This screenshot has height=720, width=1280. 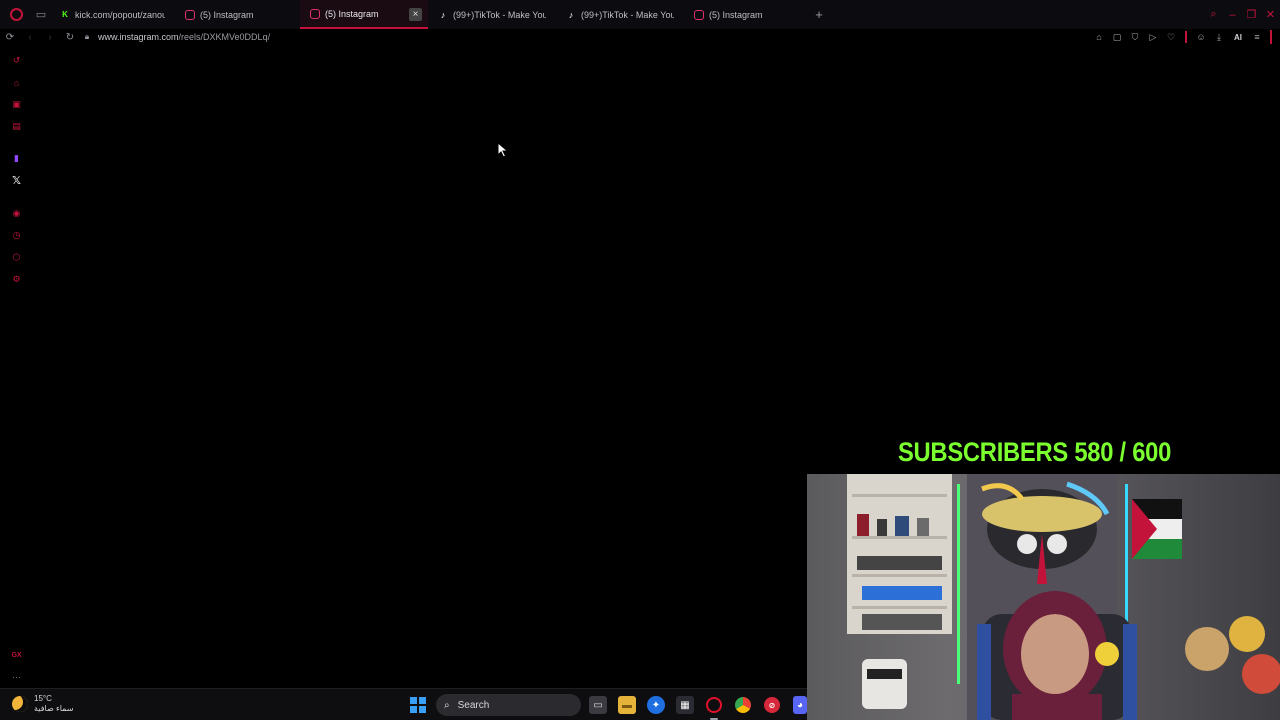 I want to click on snapshot-icon: ▢, so click(x=1117, y=37).